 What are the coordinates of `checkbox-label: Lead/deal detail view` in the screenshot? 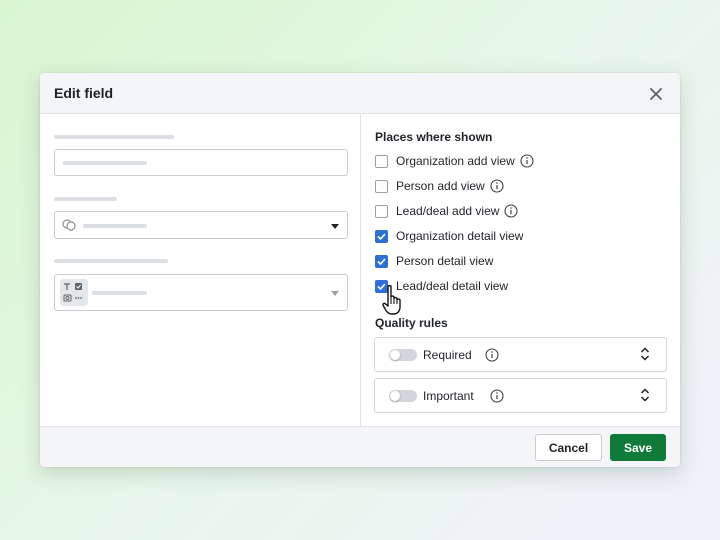 It's located at (452, 286).